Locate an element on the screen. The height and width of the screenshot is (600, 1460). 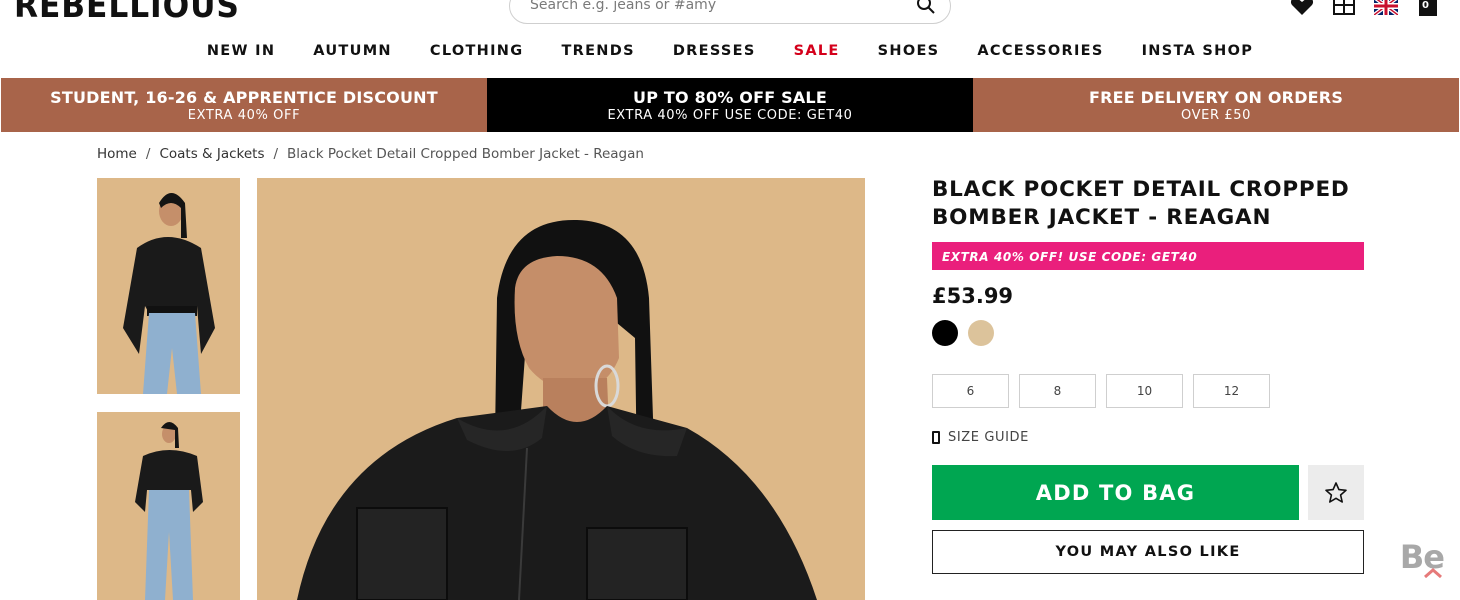
wishlist-button is located at coordinates (1336, 492).